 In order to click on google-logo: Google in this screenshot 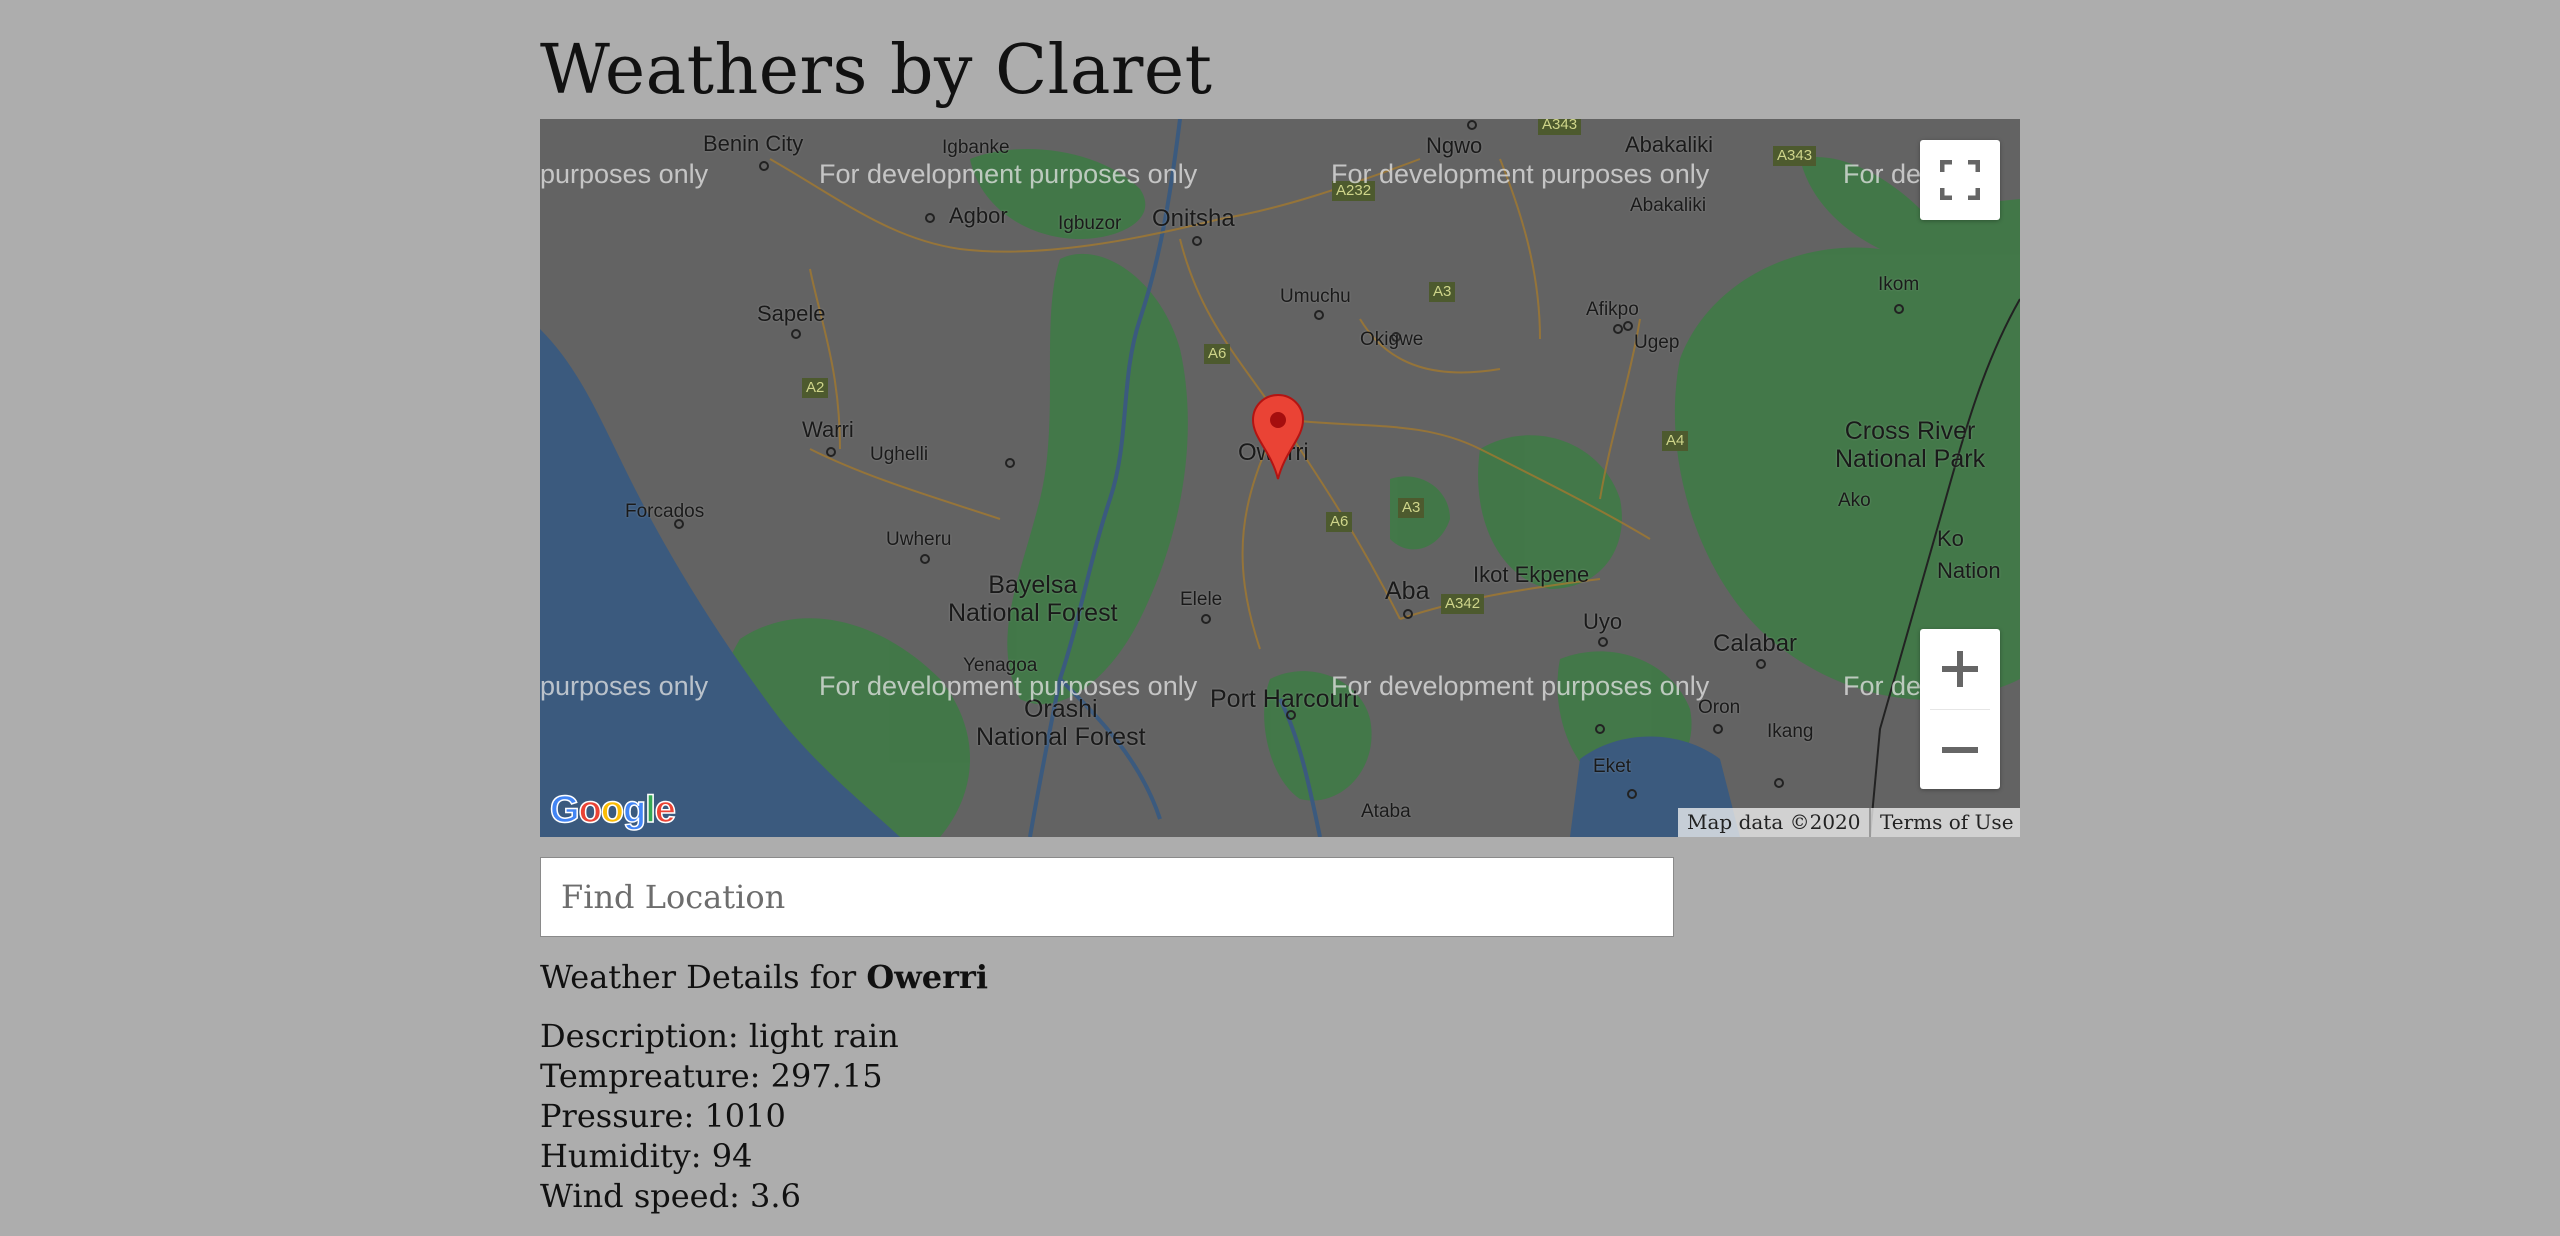, I will do `click(612, 810)`.